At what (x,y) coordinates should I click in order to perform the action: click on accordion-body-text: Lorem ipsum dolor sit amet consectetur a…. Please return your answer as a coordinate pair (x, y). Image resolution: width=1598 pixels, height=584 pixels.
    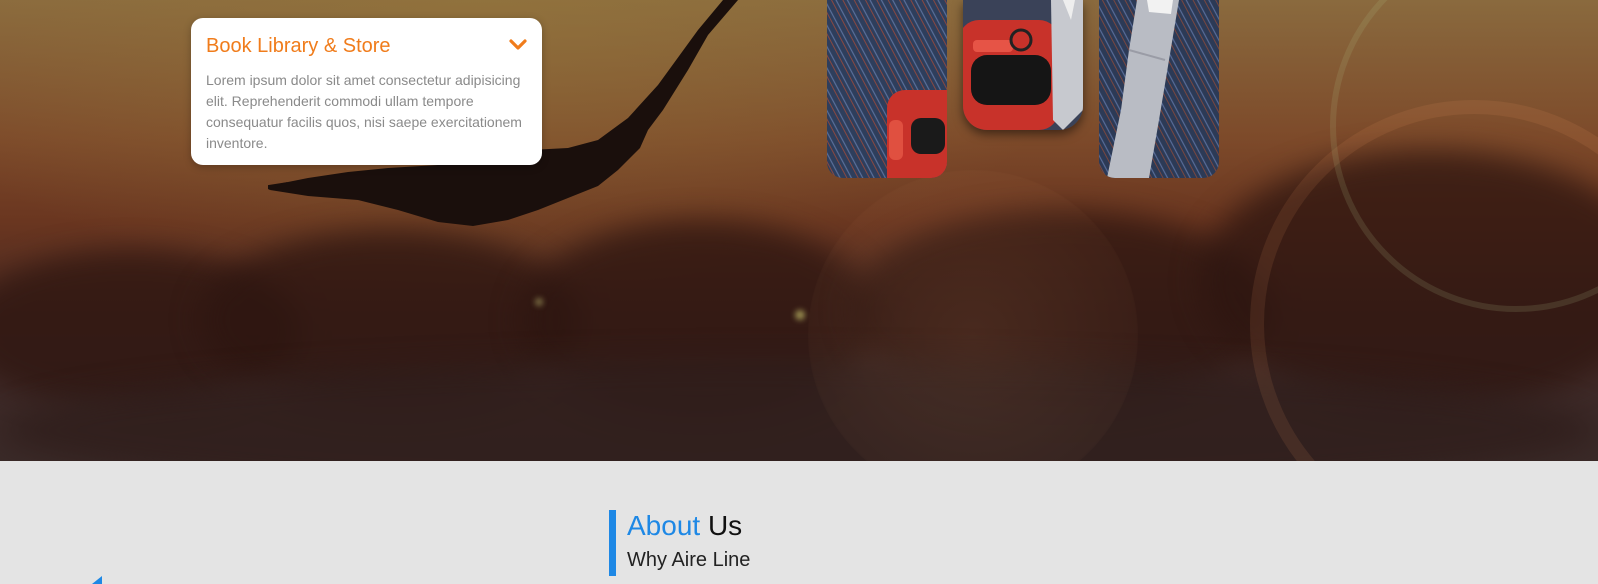
    Looking at the image, I should click on (364, 111).